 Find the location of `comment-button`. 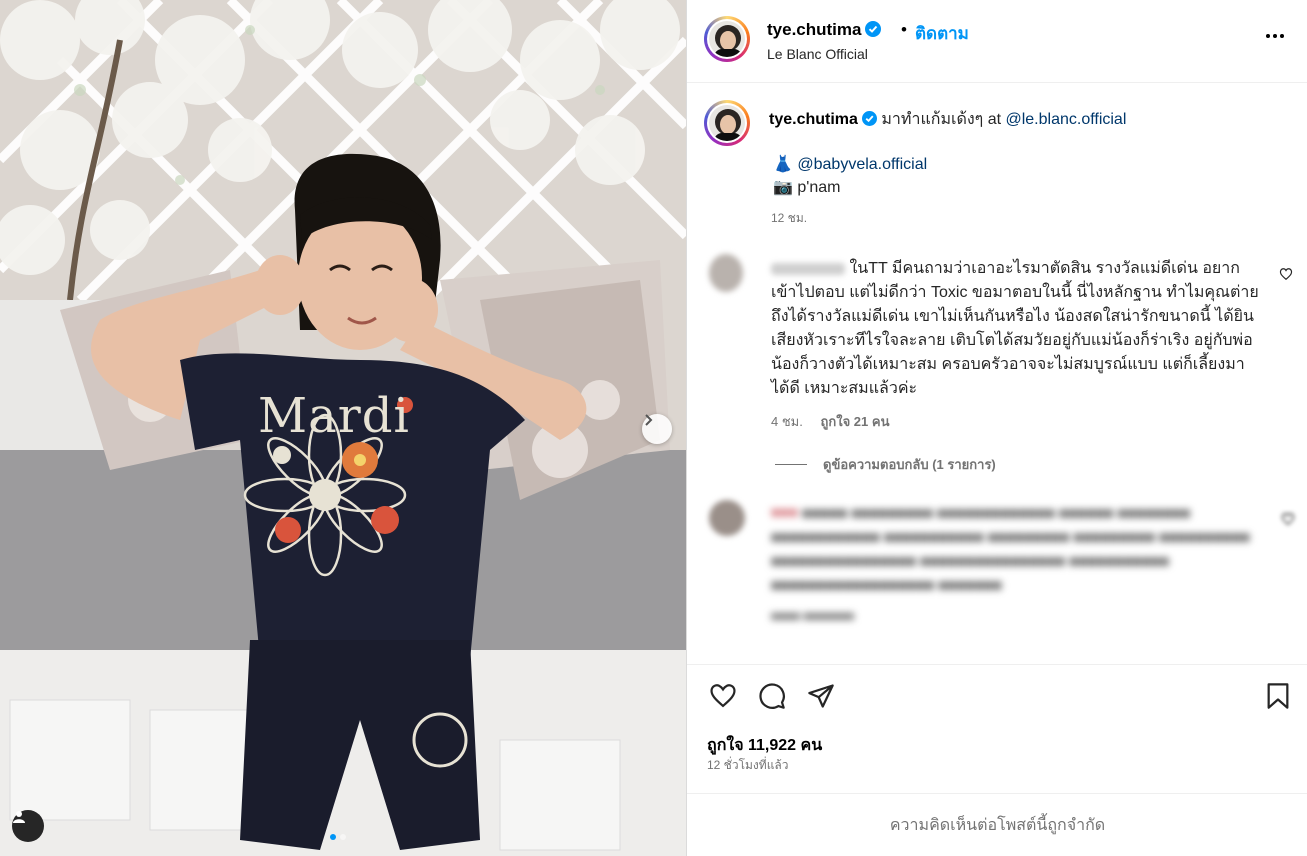

comment-button is located at coordinates (772, 696).